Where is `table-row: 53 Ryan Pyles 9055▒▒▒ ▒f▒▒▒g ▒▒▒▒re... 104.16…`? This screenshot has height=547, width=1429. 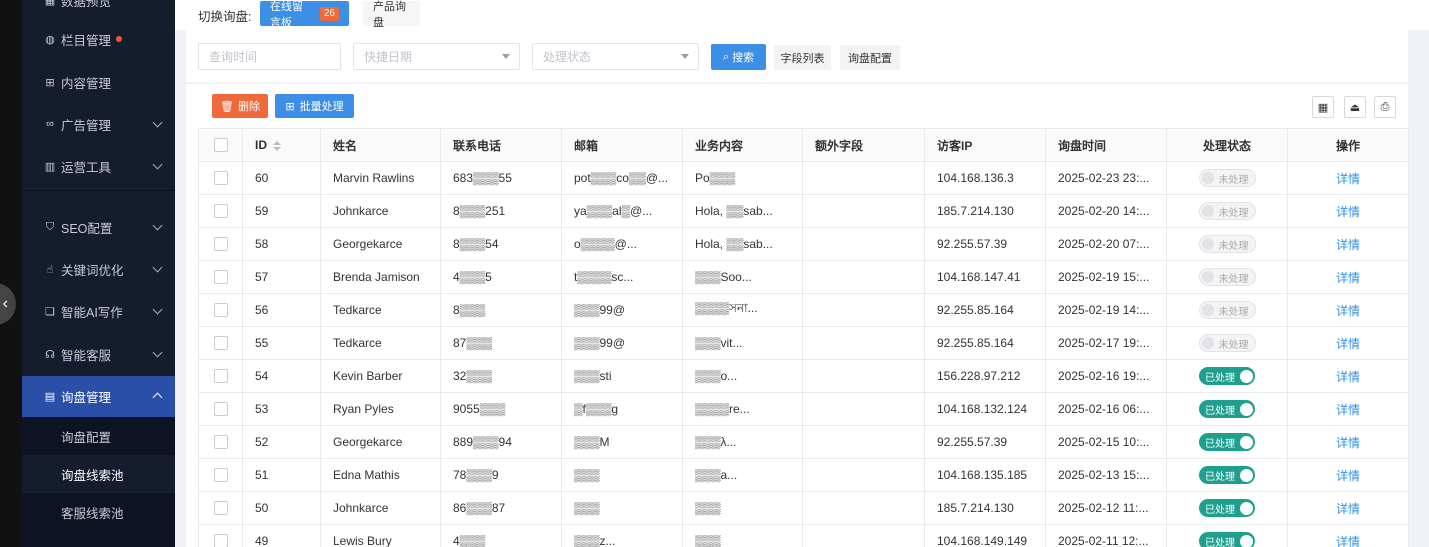
table-row: 53 Ryan Pyles 9055▒▒▒ ▒f▒▒▒g ▒▒▒▒re... 104.16… is located at coordinates (803, 409).